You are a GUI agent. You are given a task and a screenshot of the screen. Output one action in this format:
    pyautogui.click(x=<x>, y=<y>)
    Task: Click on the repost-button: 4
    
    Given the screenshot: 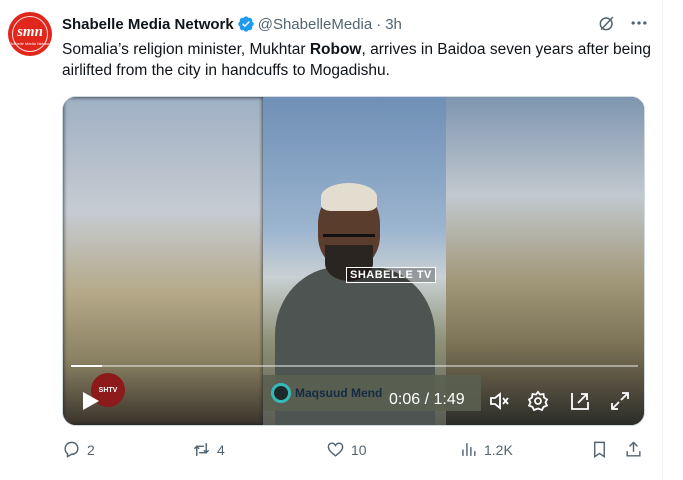 What is the action you would take?
    pyautogui.click(x=208, y=449)
    